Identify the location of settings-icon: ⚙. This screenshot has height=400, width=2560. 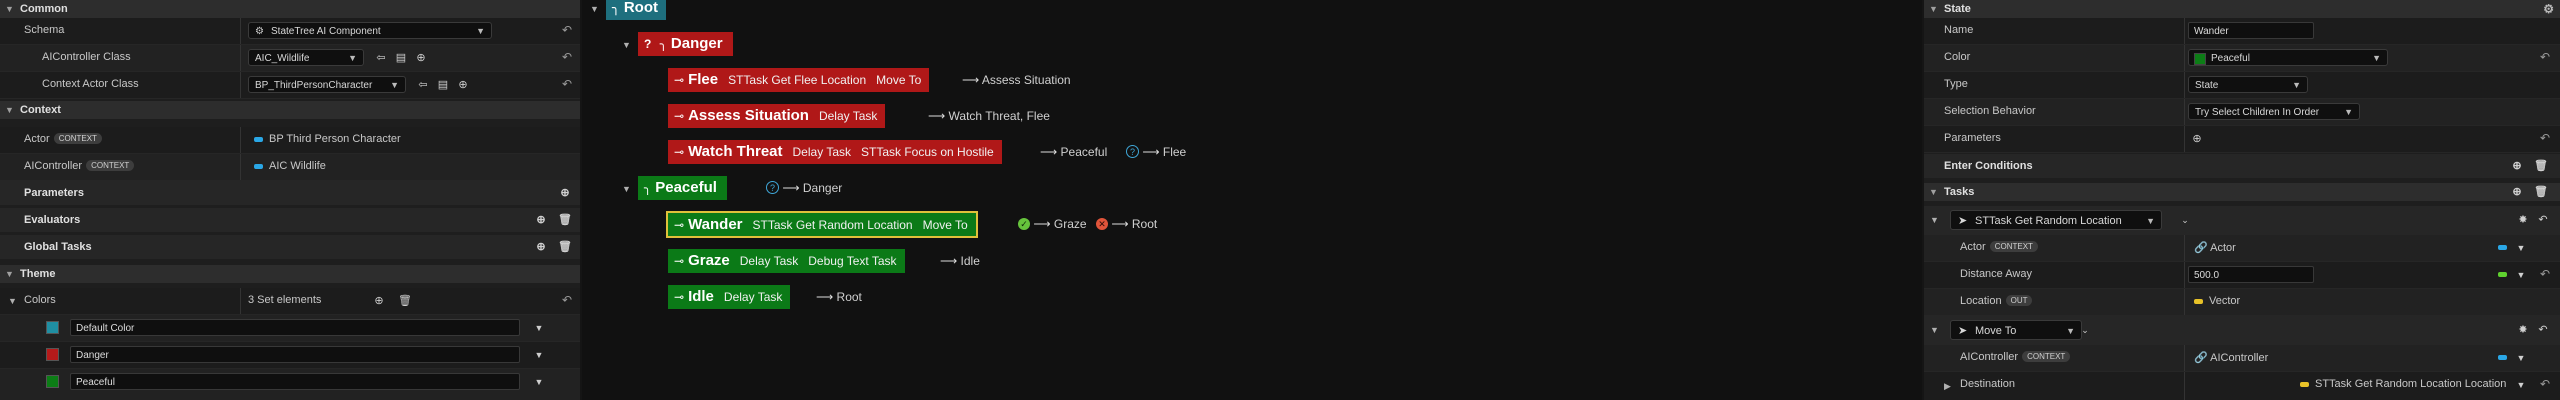
(2548, 9).